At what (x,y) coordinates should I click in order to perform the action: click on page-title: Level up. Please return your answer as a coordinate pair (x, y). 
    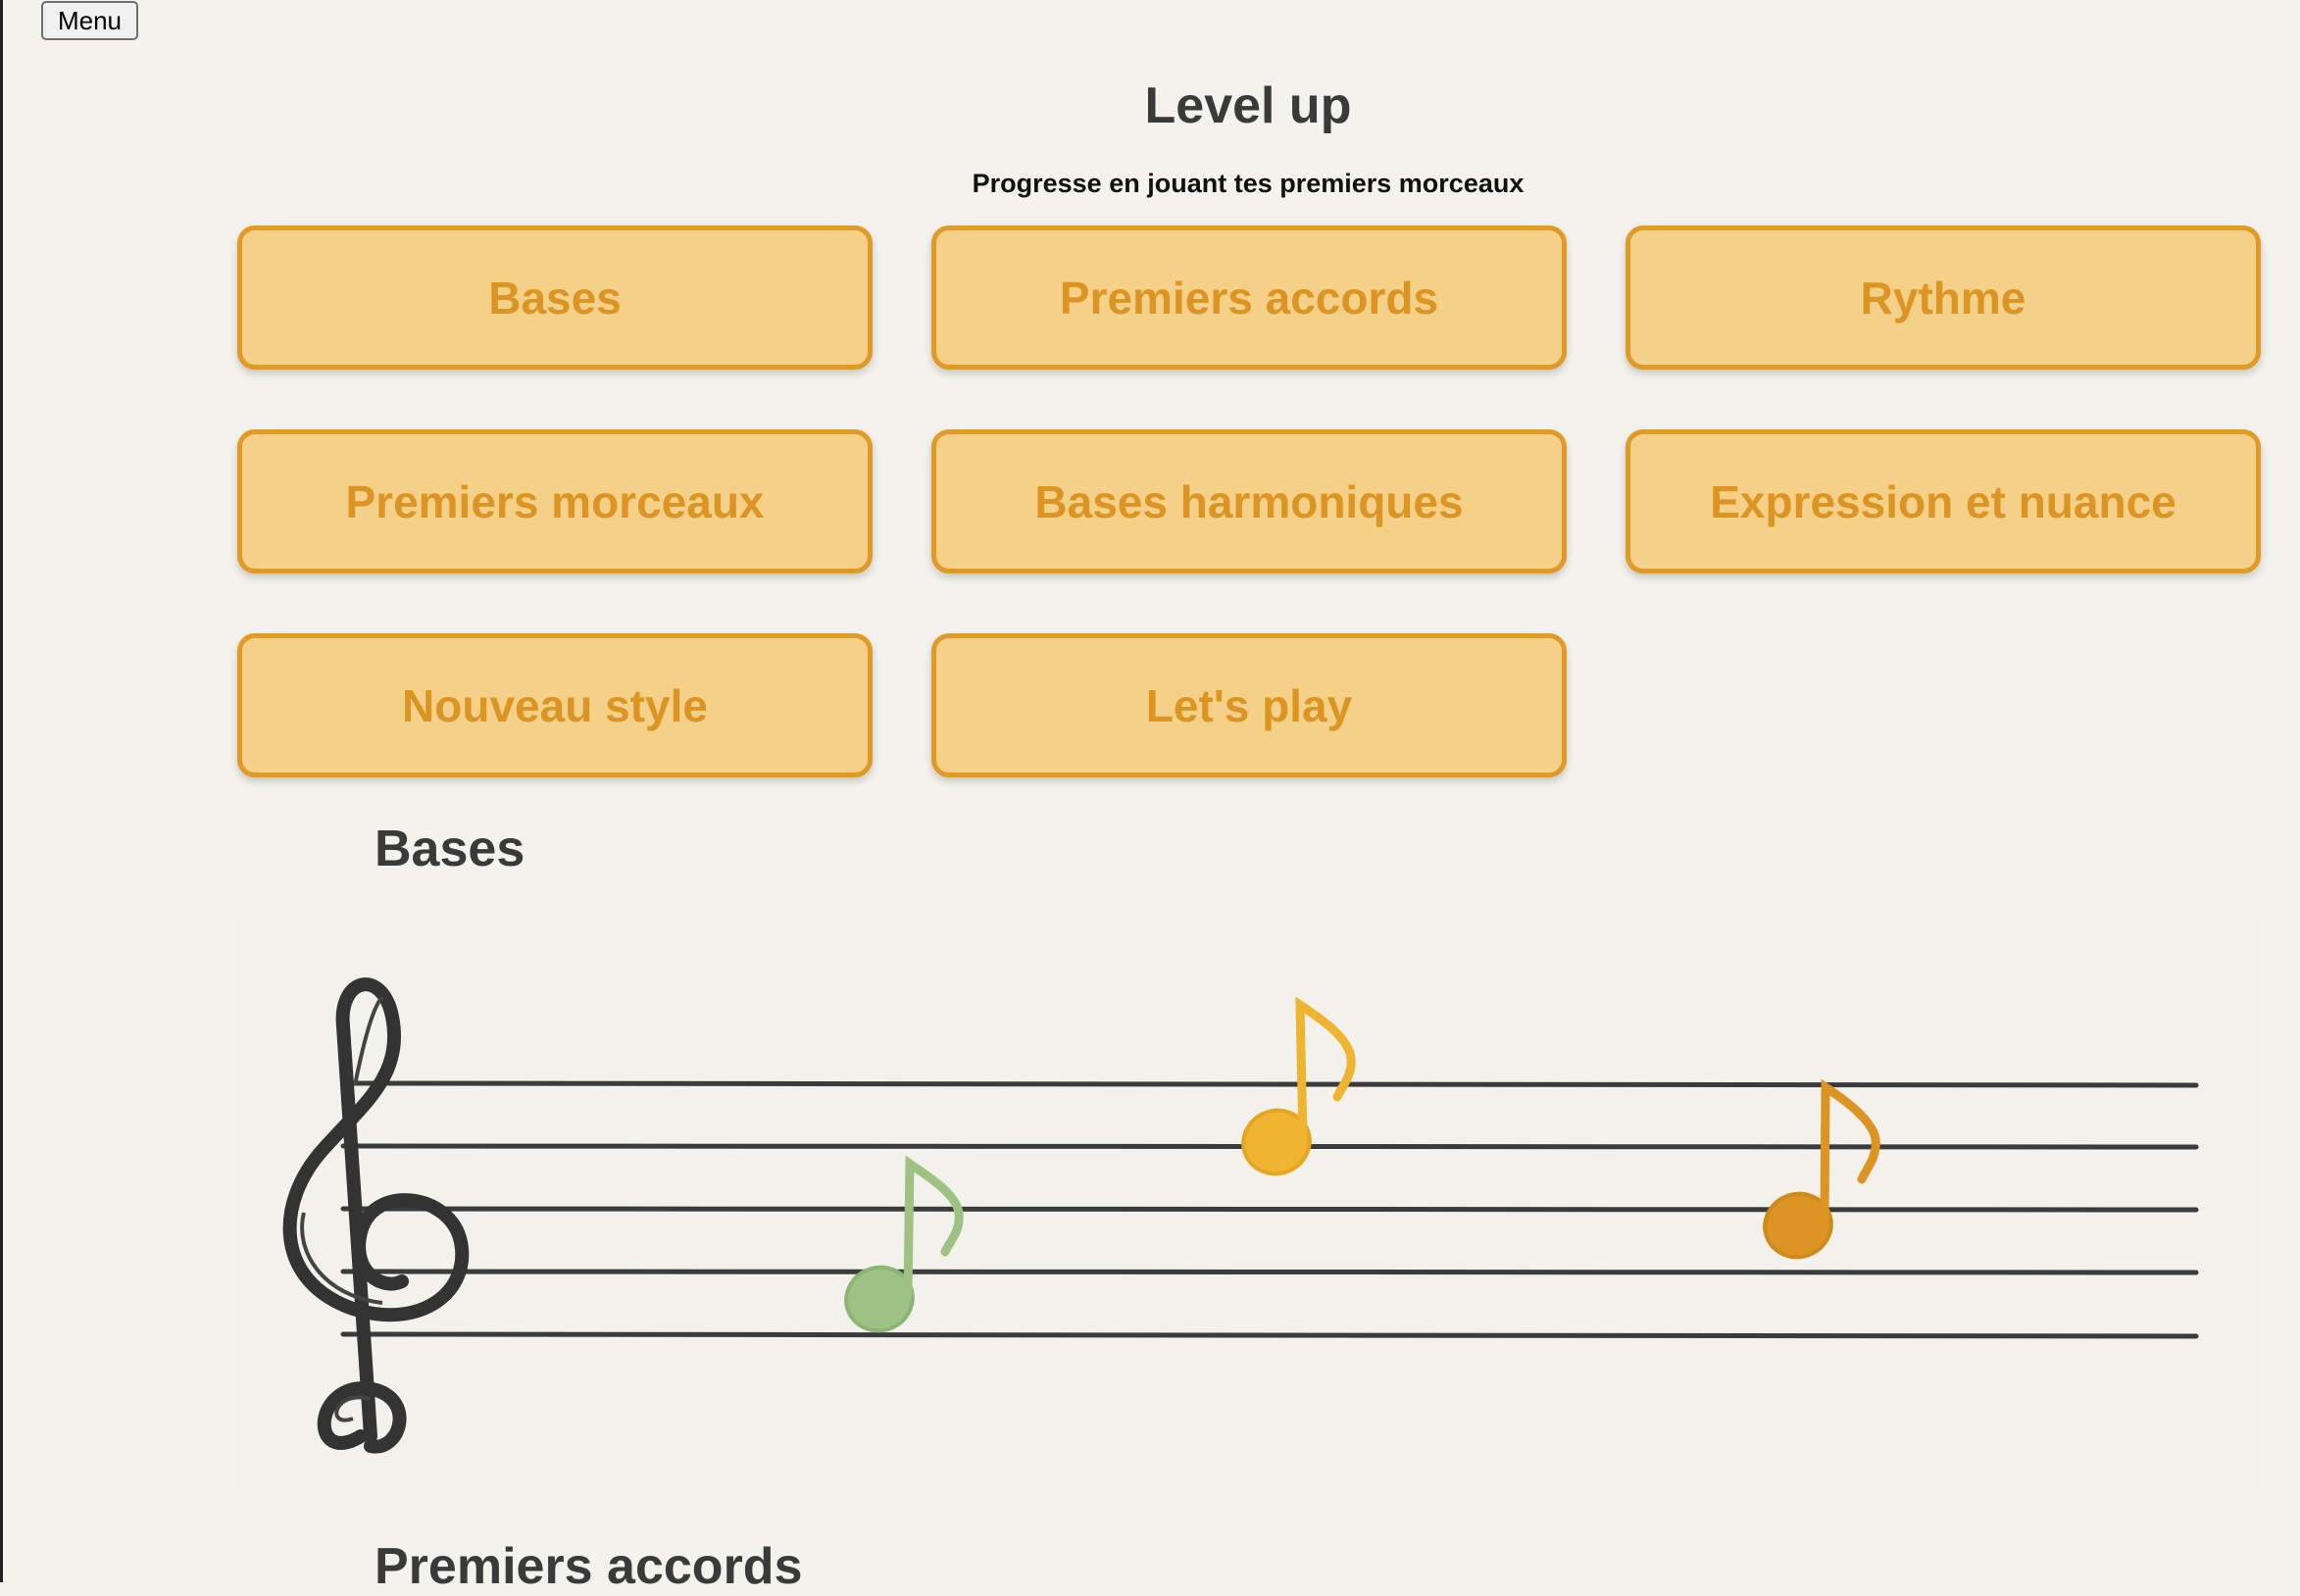
    Looking at the image, I should click on (1248, 105).